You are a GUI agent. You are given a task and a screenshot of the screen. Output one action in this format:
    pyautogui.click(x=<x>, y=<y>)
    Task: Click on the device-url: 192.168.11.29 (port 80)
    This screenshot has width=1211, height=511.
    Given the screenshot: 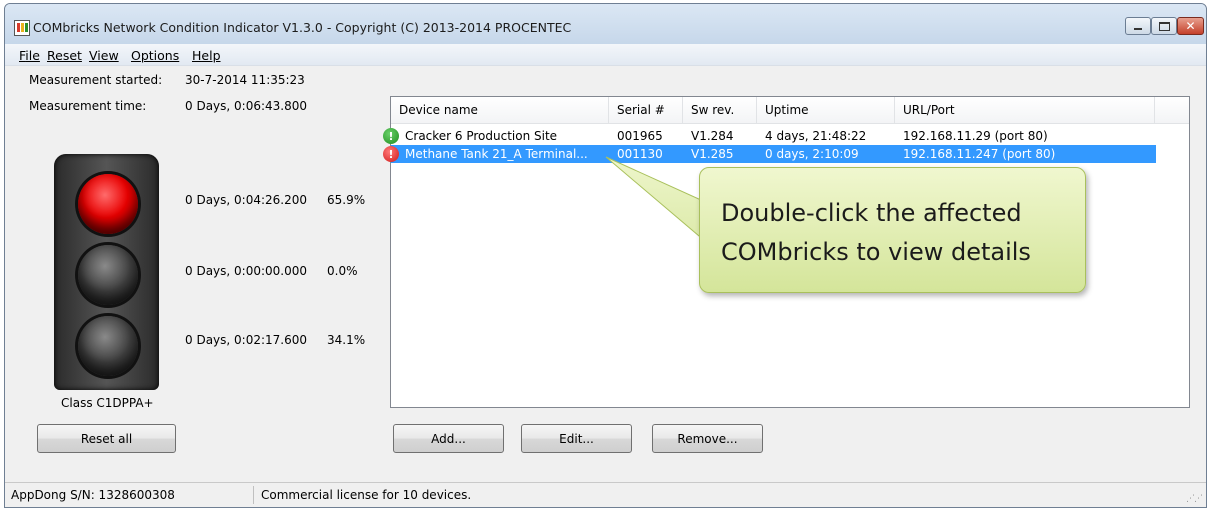 What is the action you would take?
    pyautogui.click(x=975, y=136)
    